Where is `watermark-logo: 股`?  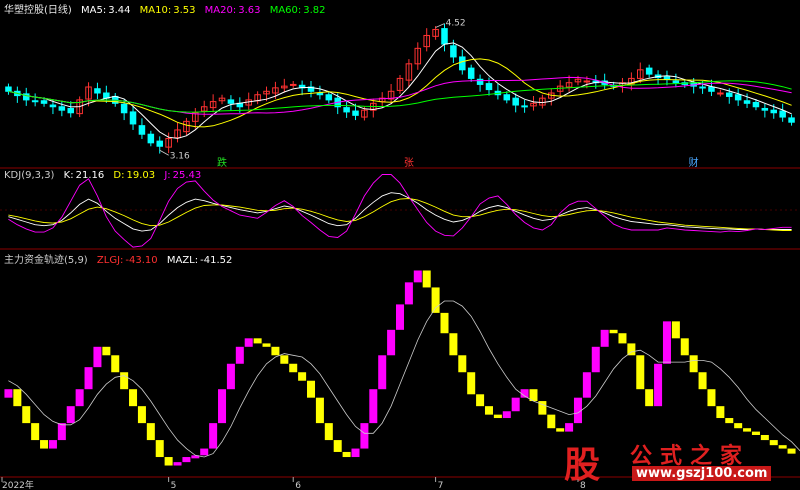
watermark-logo: 股 is located at coordinates (582, 465).